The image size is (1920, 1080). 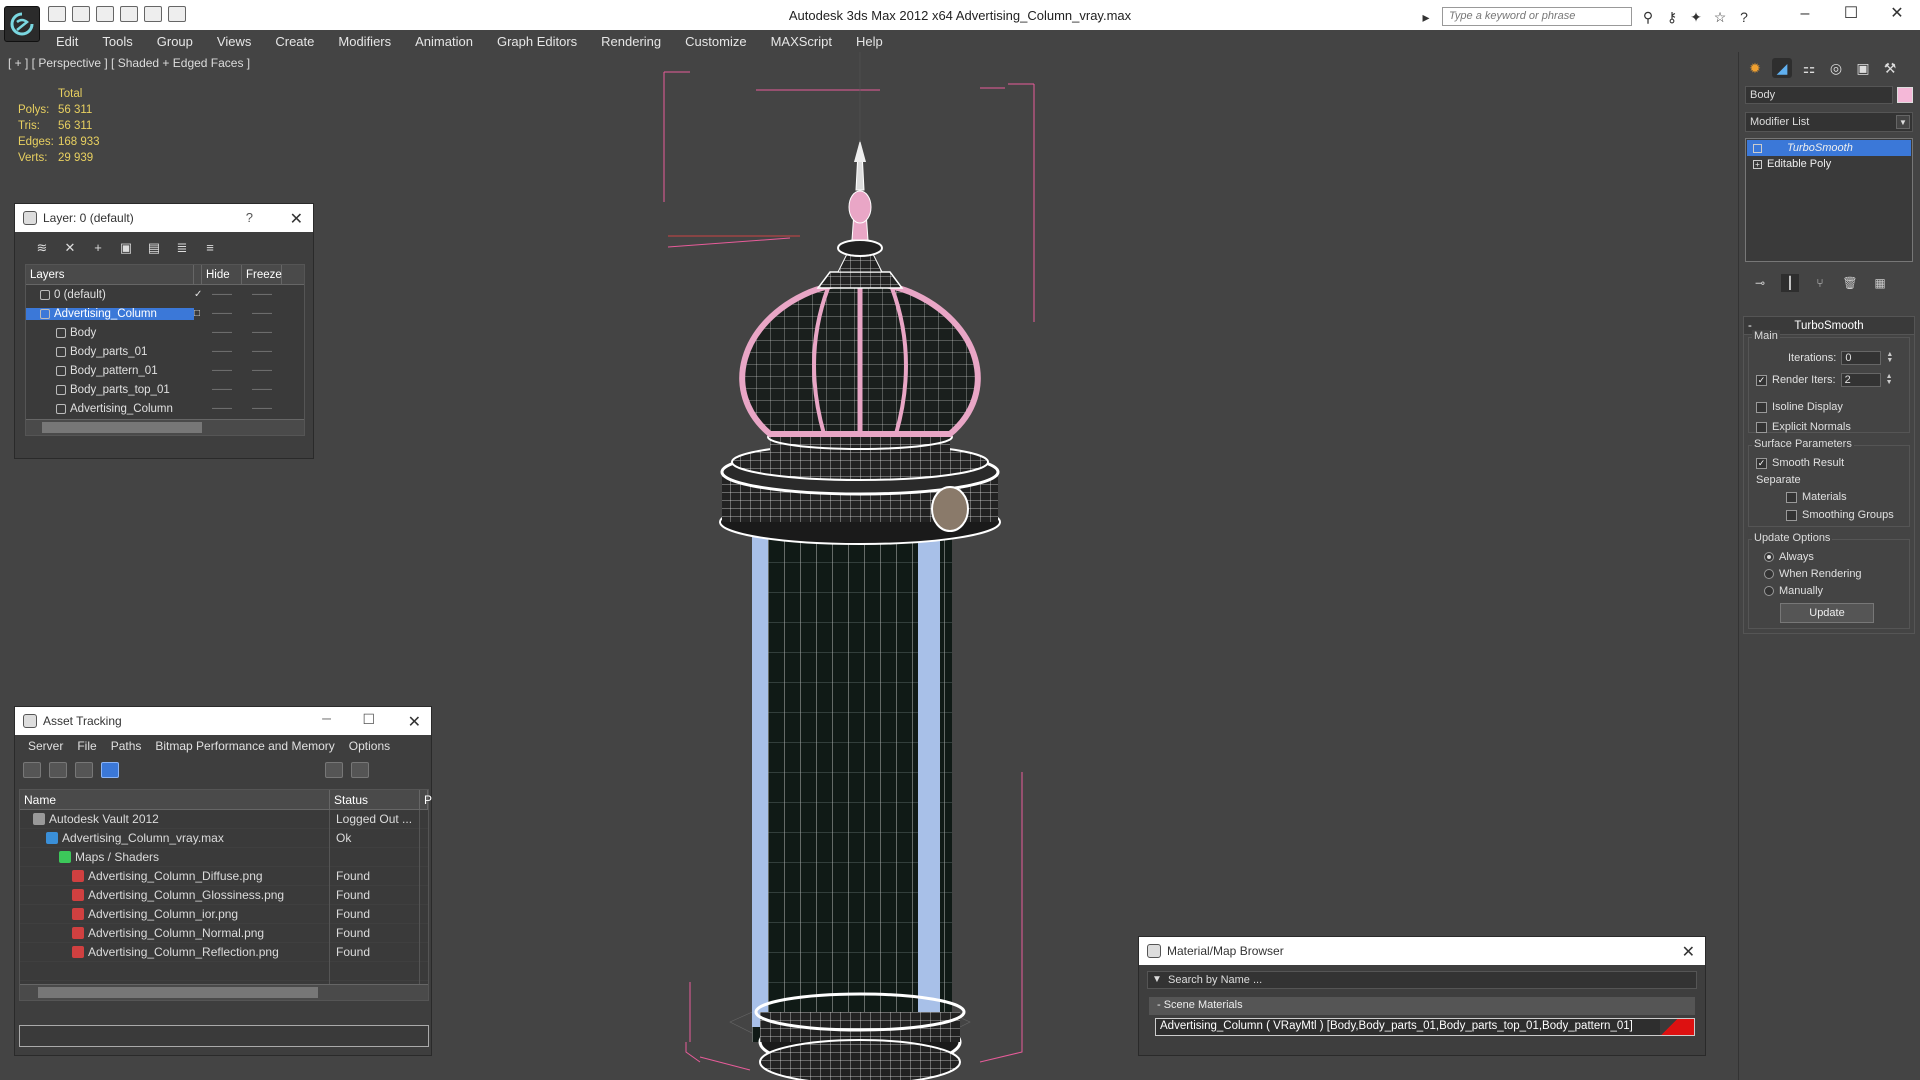 I want to click on explicit-normals-checkbox, so click(x=1761, y=427).